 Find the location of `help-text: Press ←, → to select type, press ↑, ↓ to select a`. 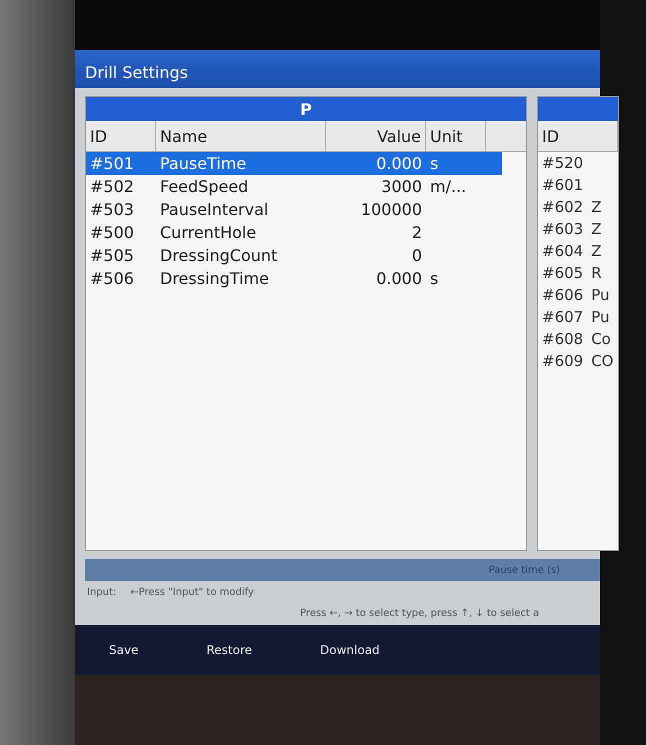

help-text: Press ←, → to select type, press ↑, ↓ to select a is located at coordinates (420, 613).